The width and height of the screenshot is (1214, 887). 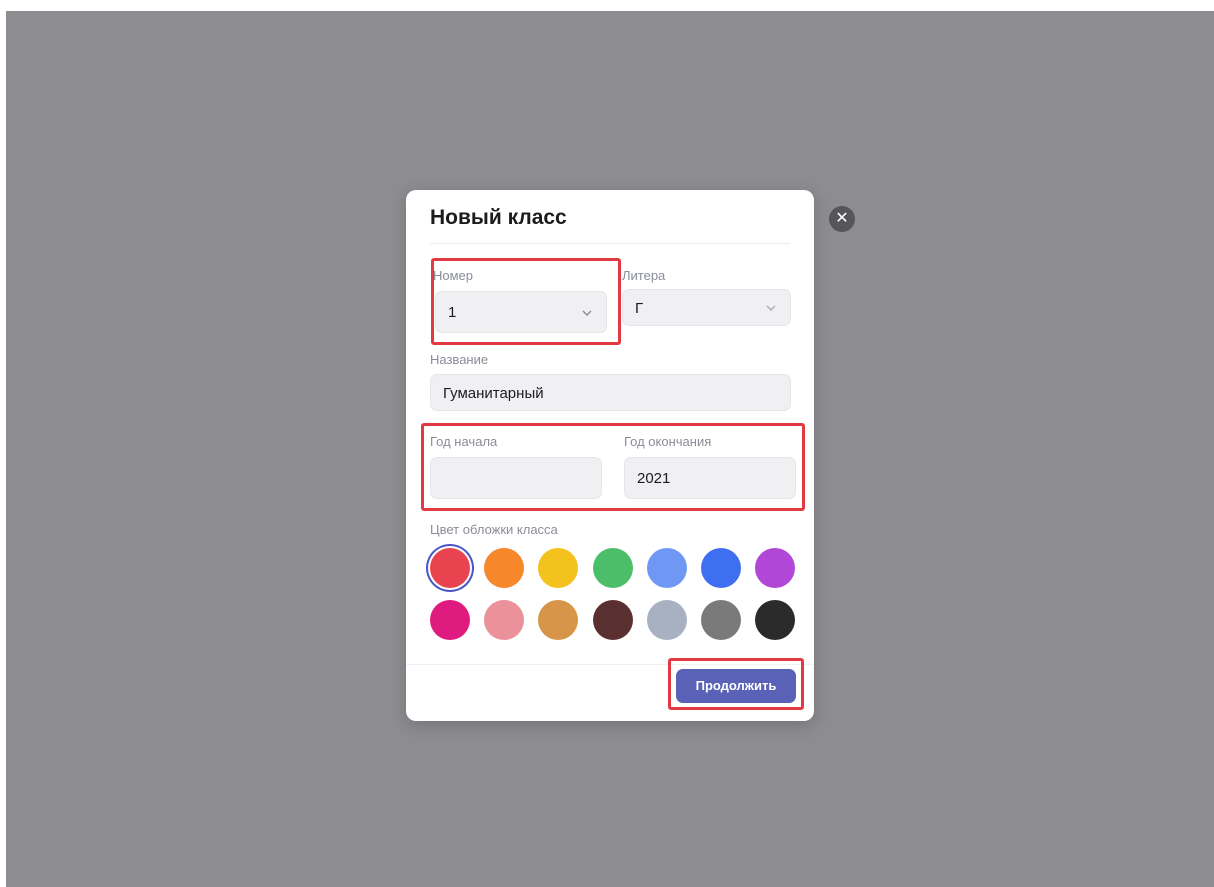 I want to click on end-year-value: 2021, so click(x=654, y=478).